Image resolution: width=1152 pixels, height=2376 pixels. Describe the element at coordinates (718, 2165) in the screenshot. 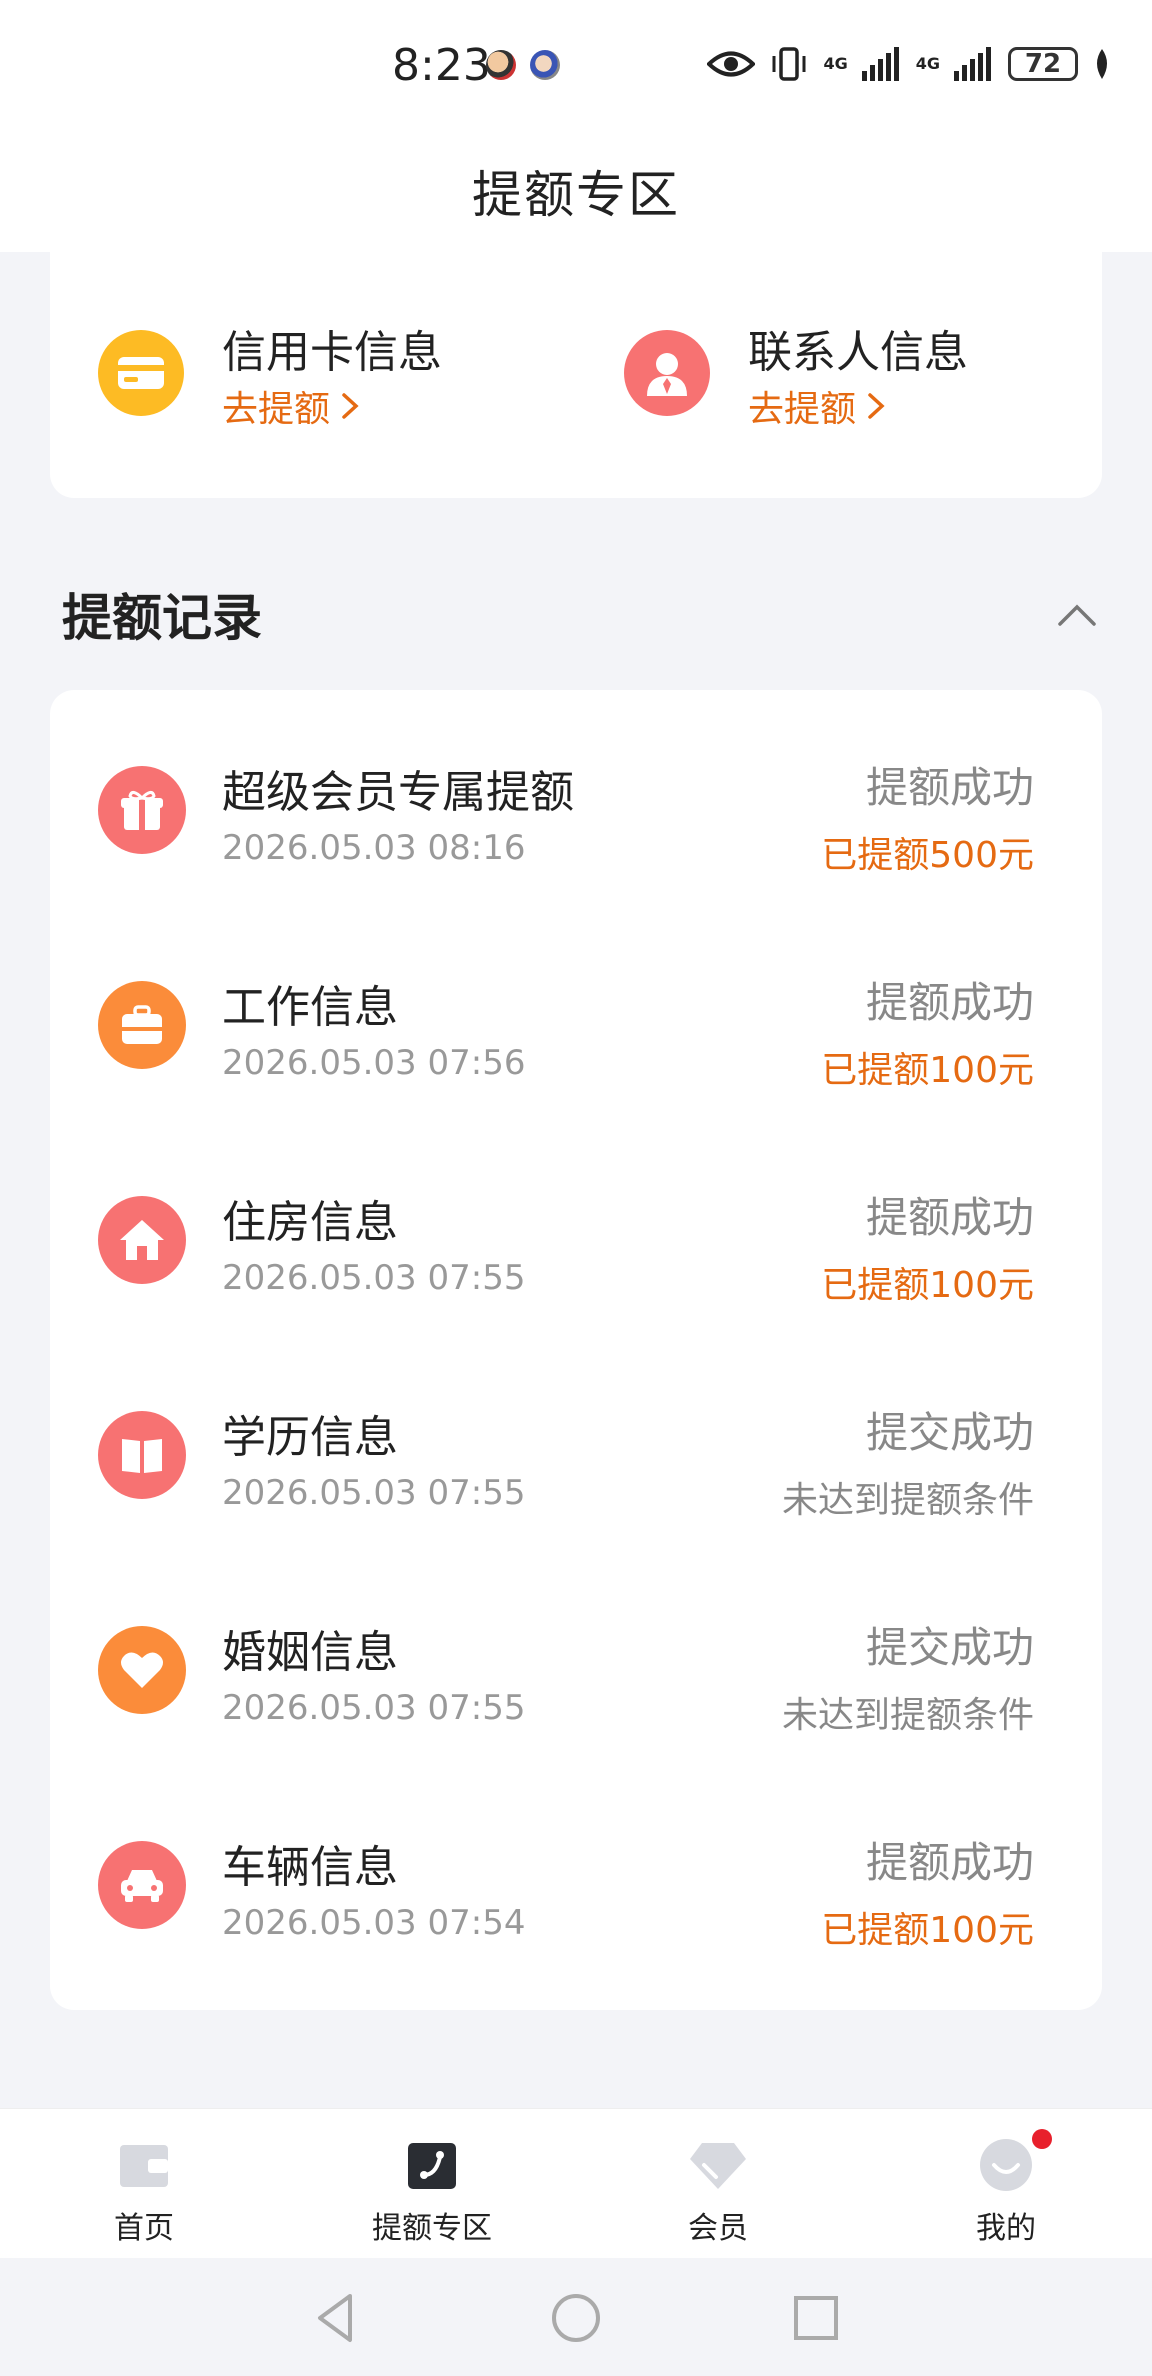

I see `diamond-icon` at that location.